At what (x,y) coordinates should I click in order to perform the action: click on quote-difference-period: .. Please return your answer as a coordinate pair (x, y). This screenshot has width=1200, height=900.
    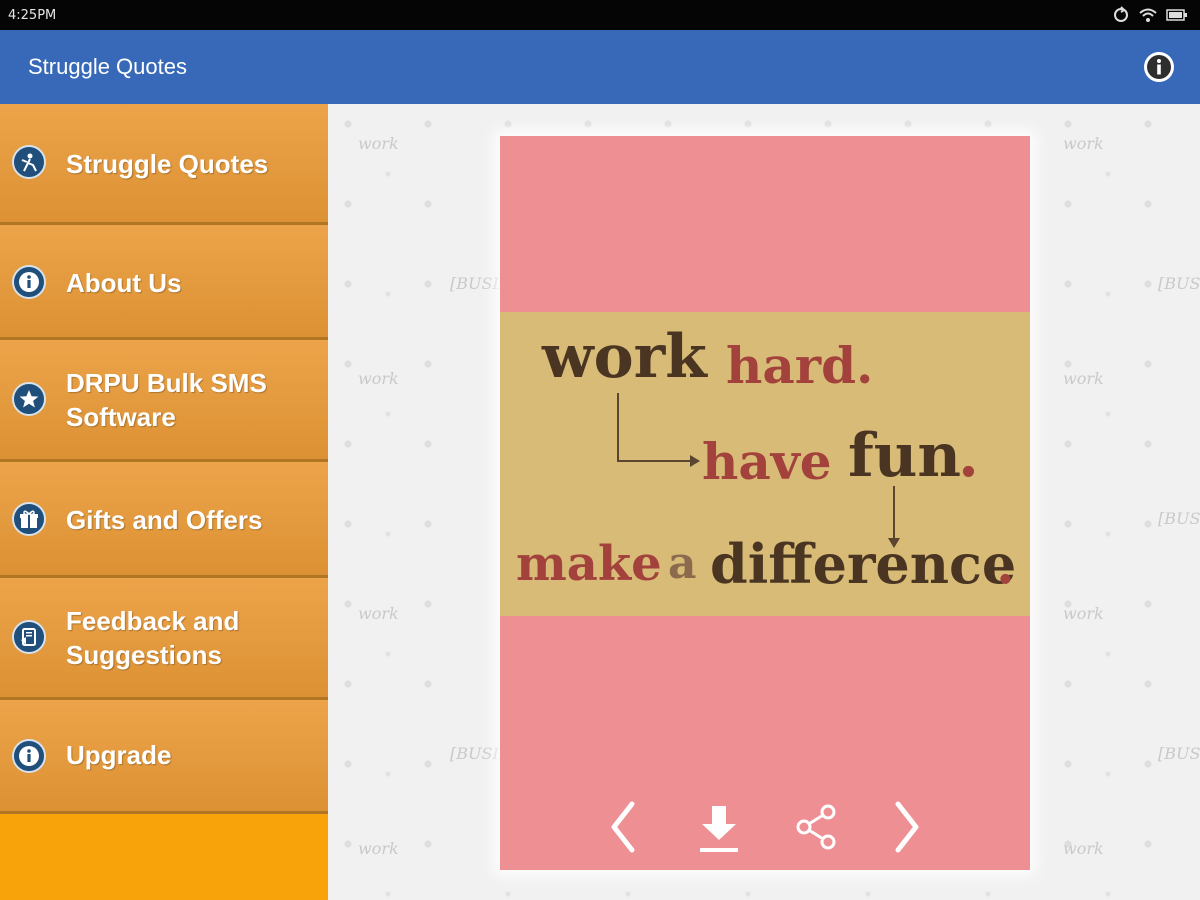
    Looking at the image, I should click on (1005, 564).